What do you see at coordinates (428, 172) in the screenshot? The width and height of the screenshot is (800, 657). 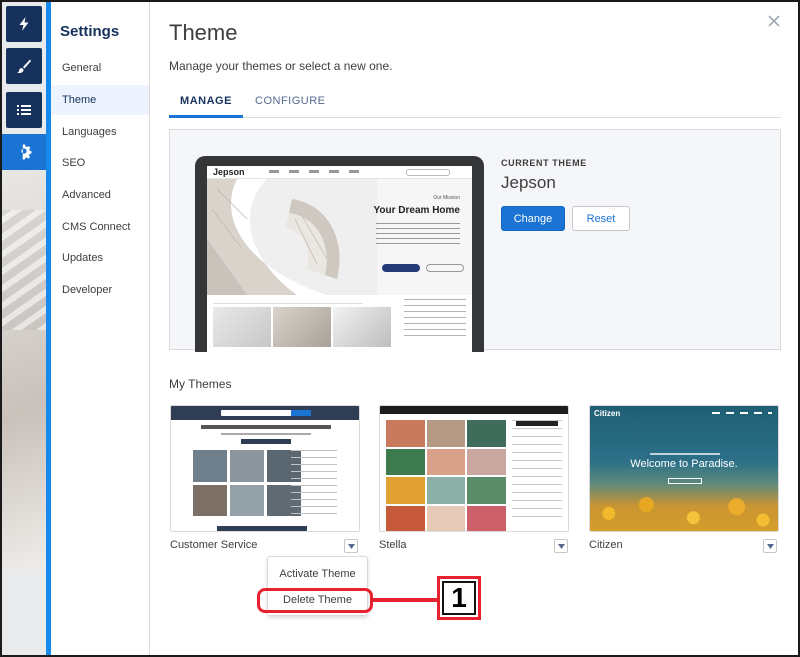 I see `preview-search` at bounding box center [428, 172].